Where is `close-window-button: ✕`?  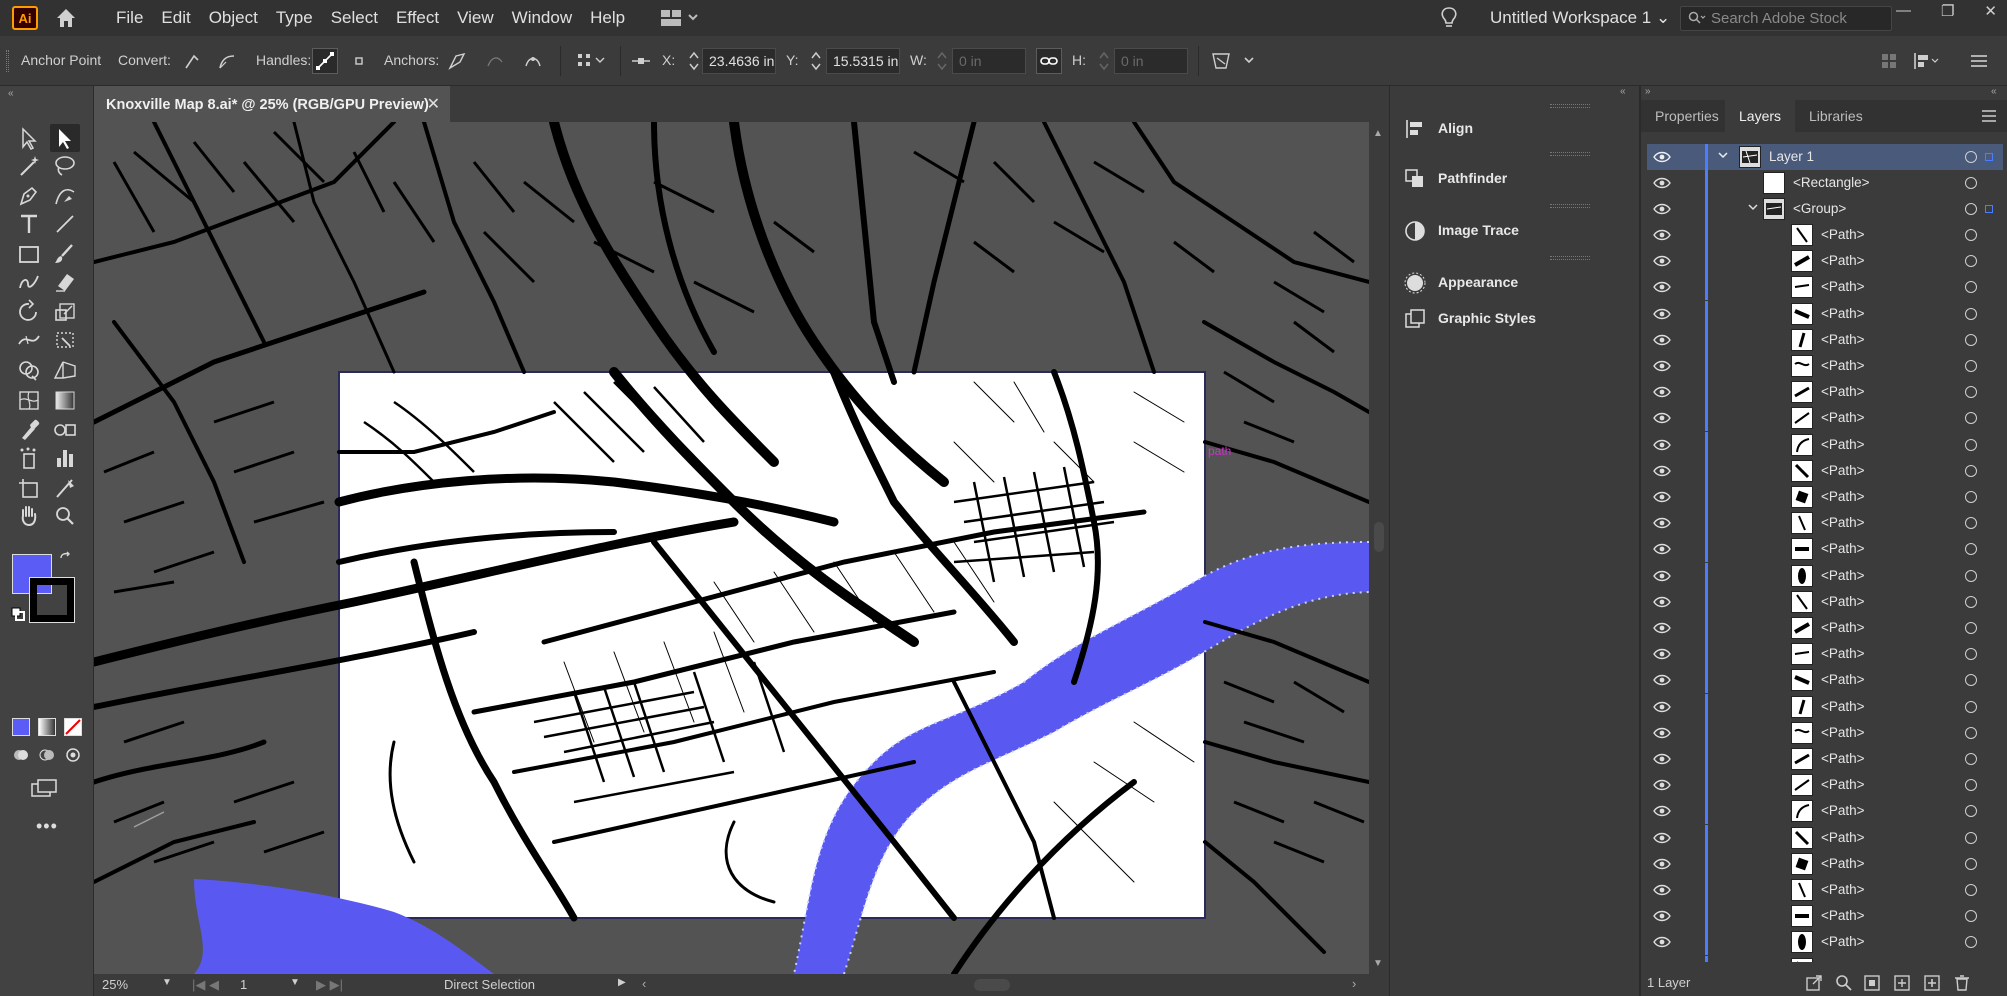
close-window-button: ✕ is located at coordinates (1990, 11).